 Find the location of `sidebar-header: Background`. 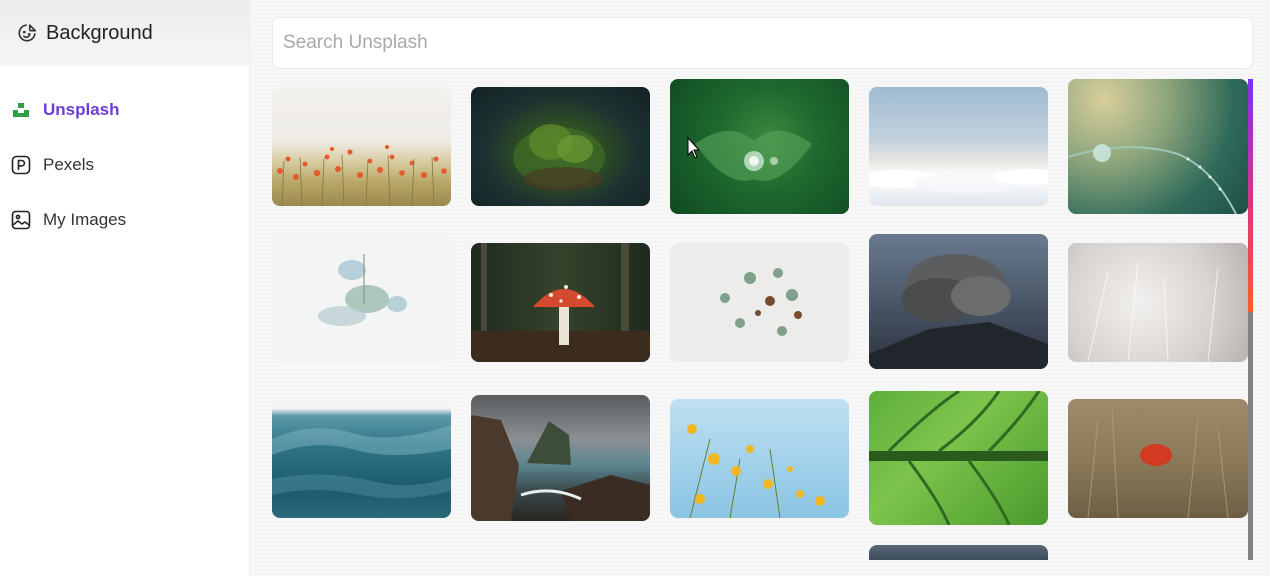

sidebar-header: Background is located at coordinates (124, 33).